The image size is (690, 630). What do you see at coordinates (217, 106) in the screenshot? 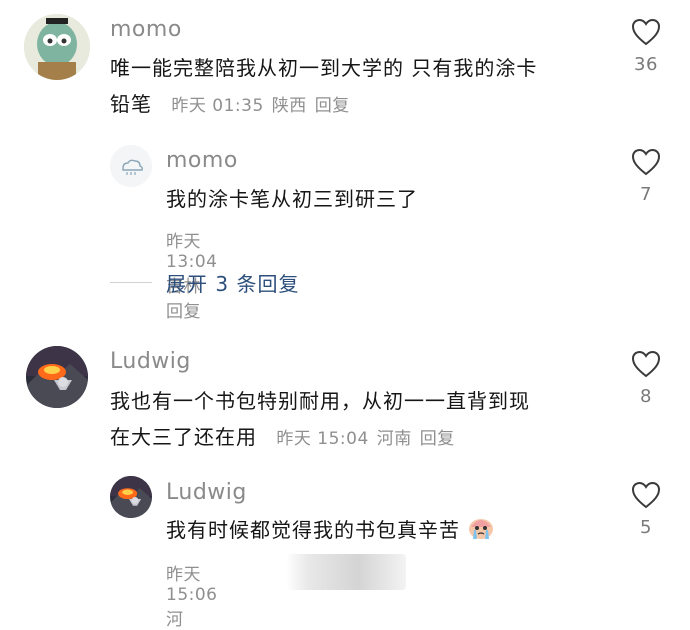
I see `comment-time: 昨天 01:35` at bounding box center [217, 106].